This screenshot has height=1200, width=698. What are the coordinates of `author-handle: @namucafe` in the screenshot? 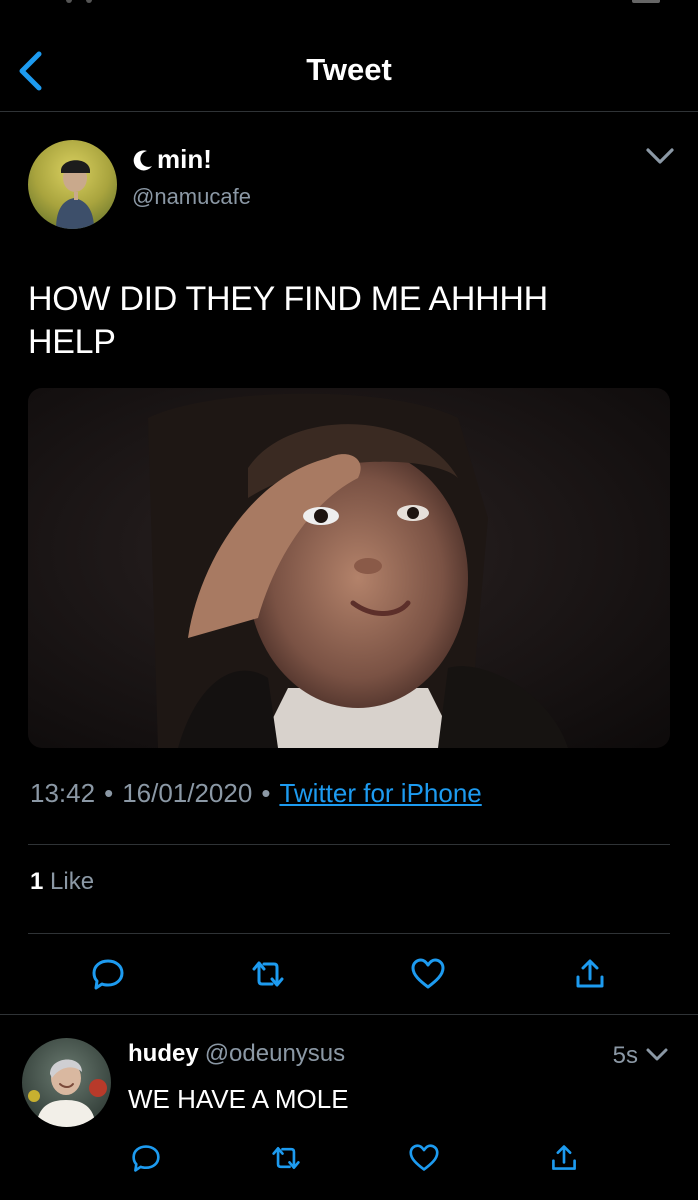 It's located at (191, 197).